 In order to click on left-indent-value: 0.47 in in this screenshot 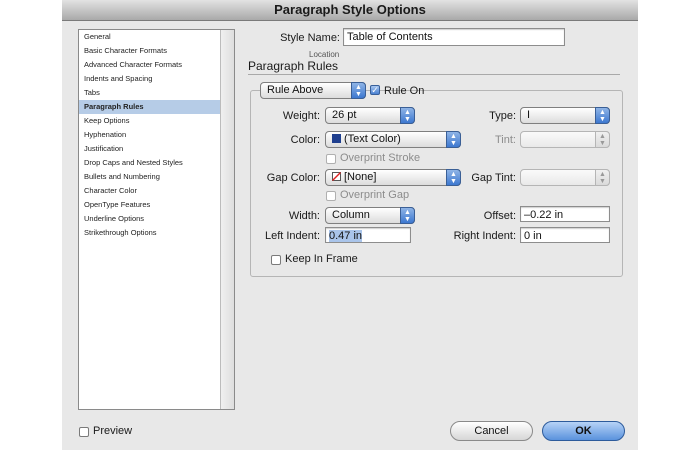, I will do `click(346, 236)`.